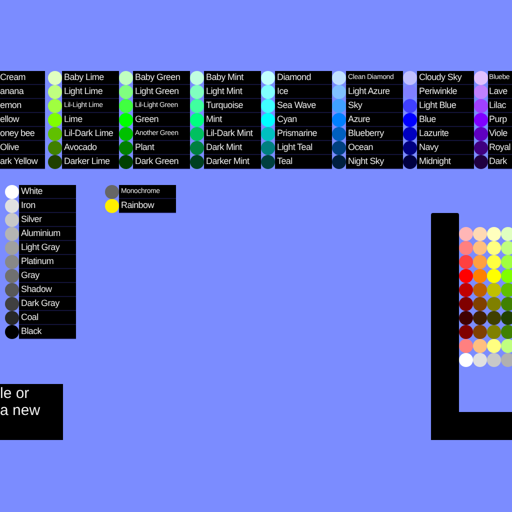  Describe the element at coordinates (90, 78) in the screenshot. I see `color-name: Baby Lime` at that location.